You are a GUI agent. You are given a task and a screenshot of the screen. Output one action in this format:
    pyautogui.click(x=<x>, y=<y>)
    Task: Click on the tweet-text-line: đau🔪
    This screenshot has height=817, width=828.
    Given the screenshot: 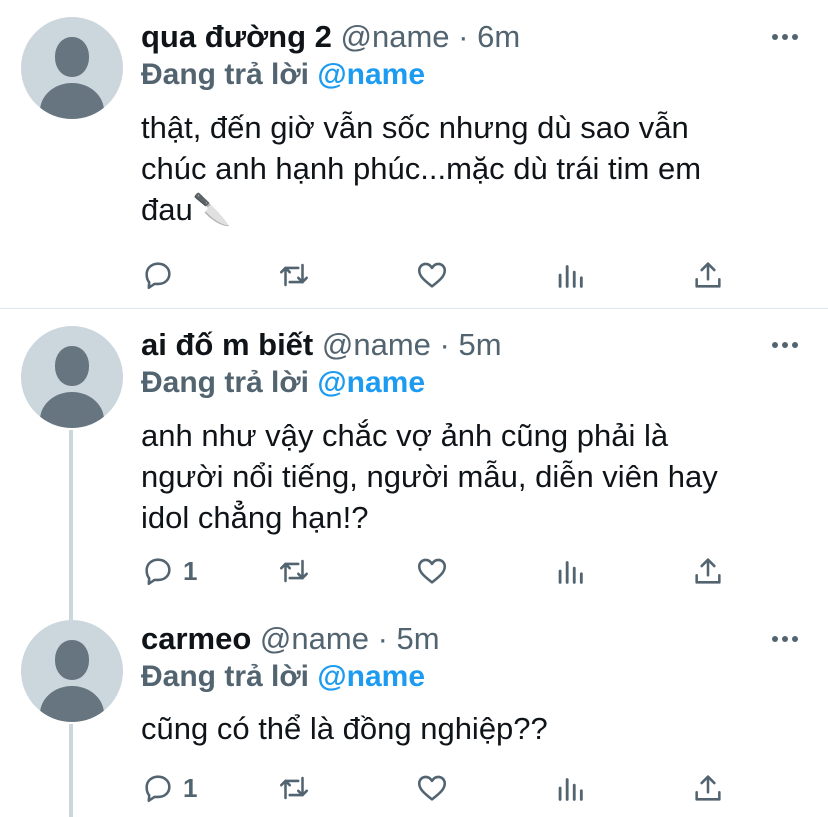 What is the action you would take?
    pyautogui.click(x=186, y=209)
    